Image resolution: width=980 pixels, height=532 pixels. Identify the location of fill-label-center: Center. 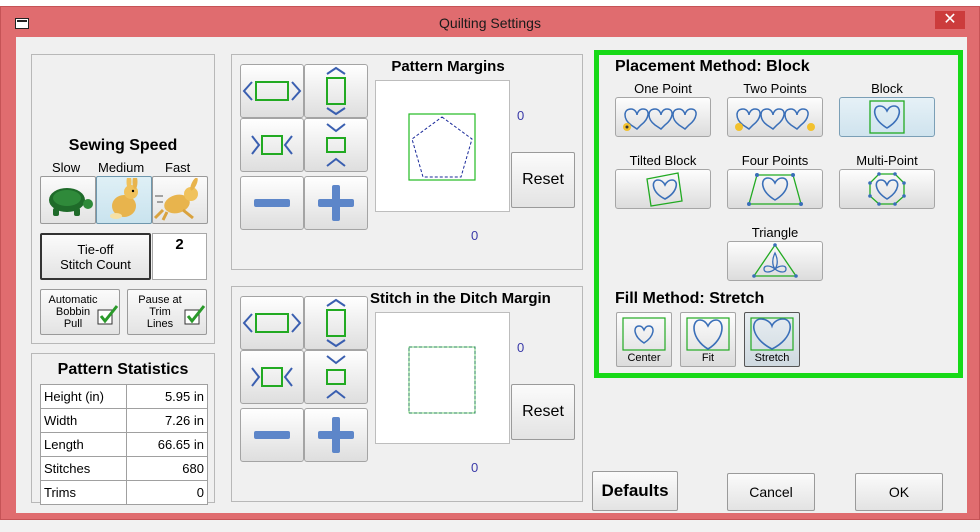
(644, 358).